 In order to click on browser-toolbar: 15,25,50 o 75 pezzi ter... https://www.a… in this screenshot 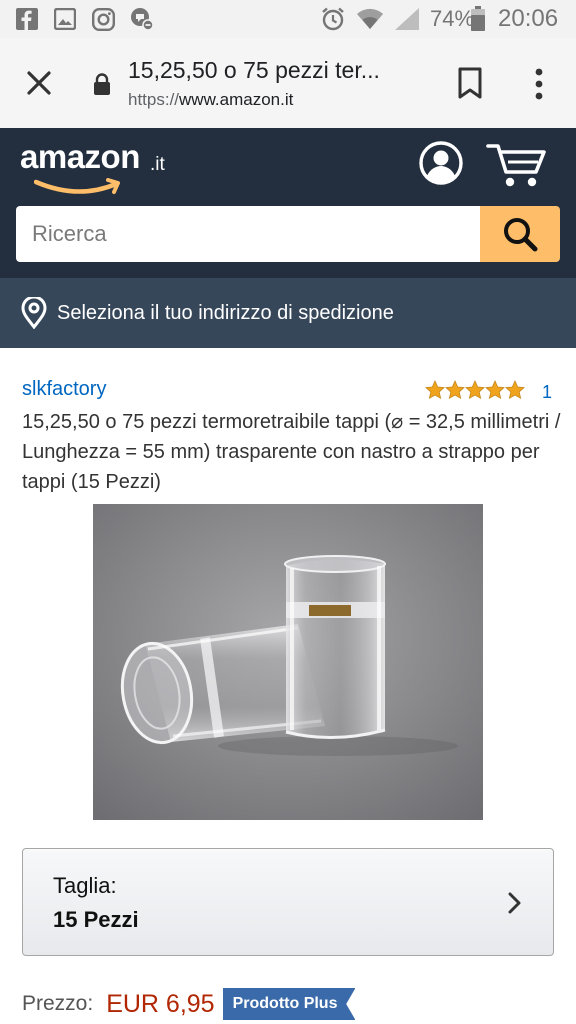, I will do `click(288, 83)`.